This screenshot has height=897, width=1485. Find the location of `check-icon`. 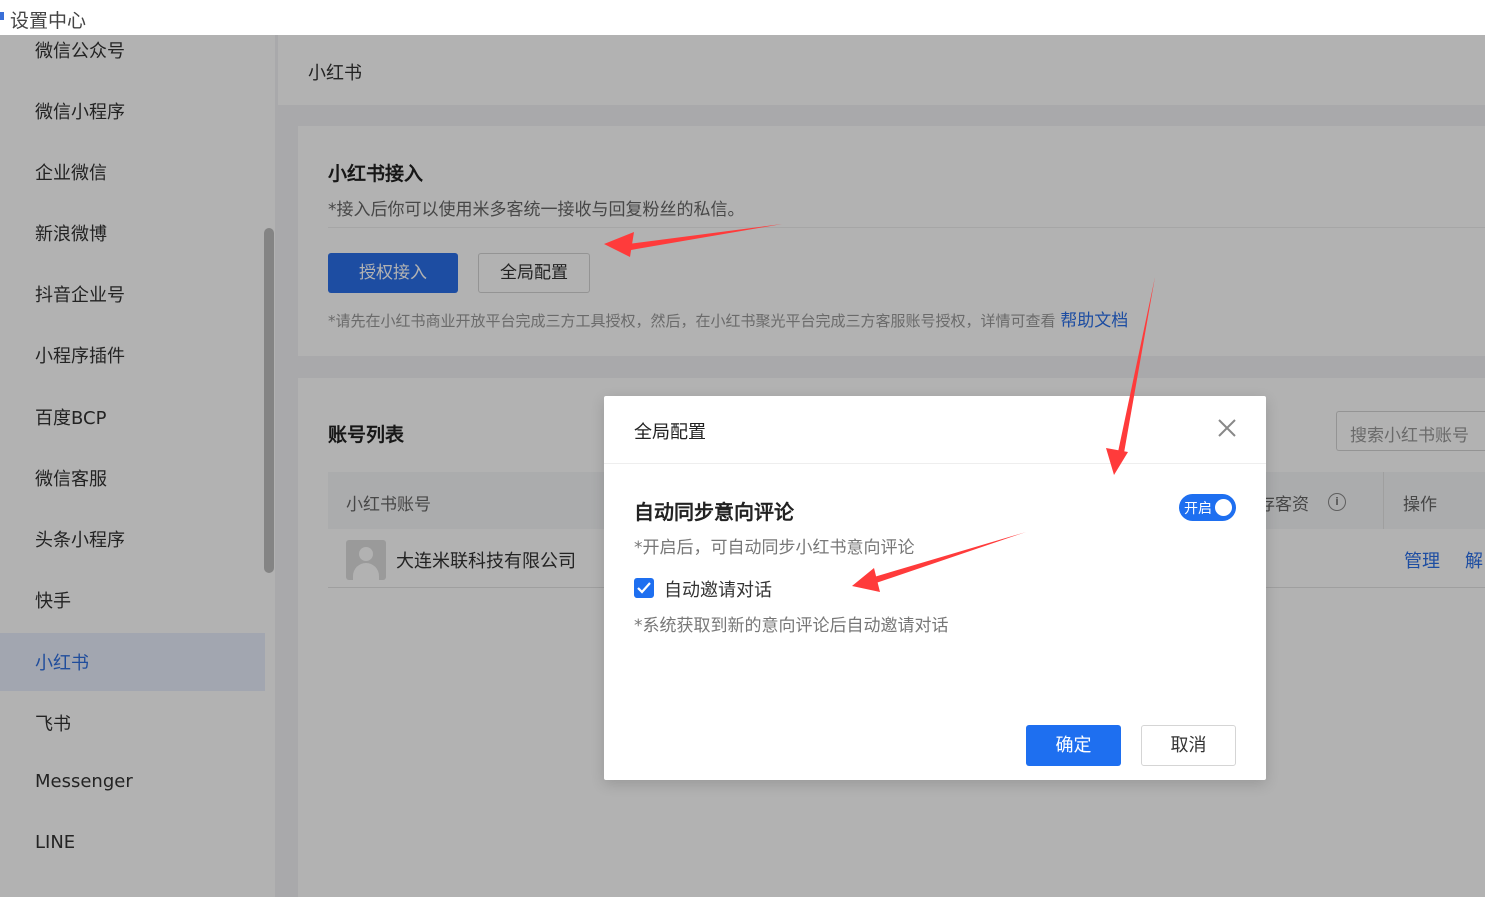

check-icon is located at coordinates (644, 588).